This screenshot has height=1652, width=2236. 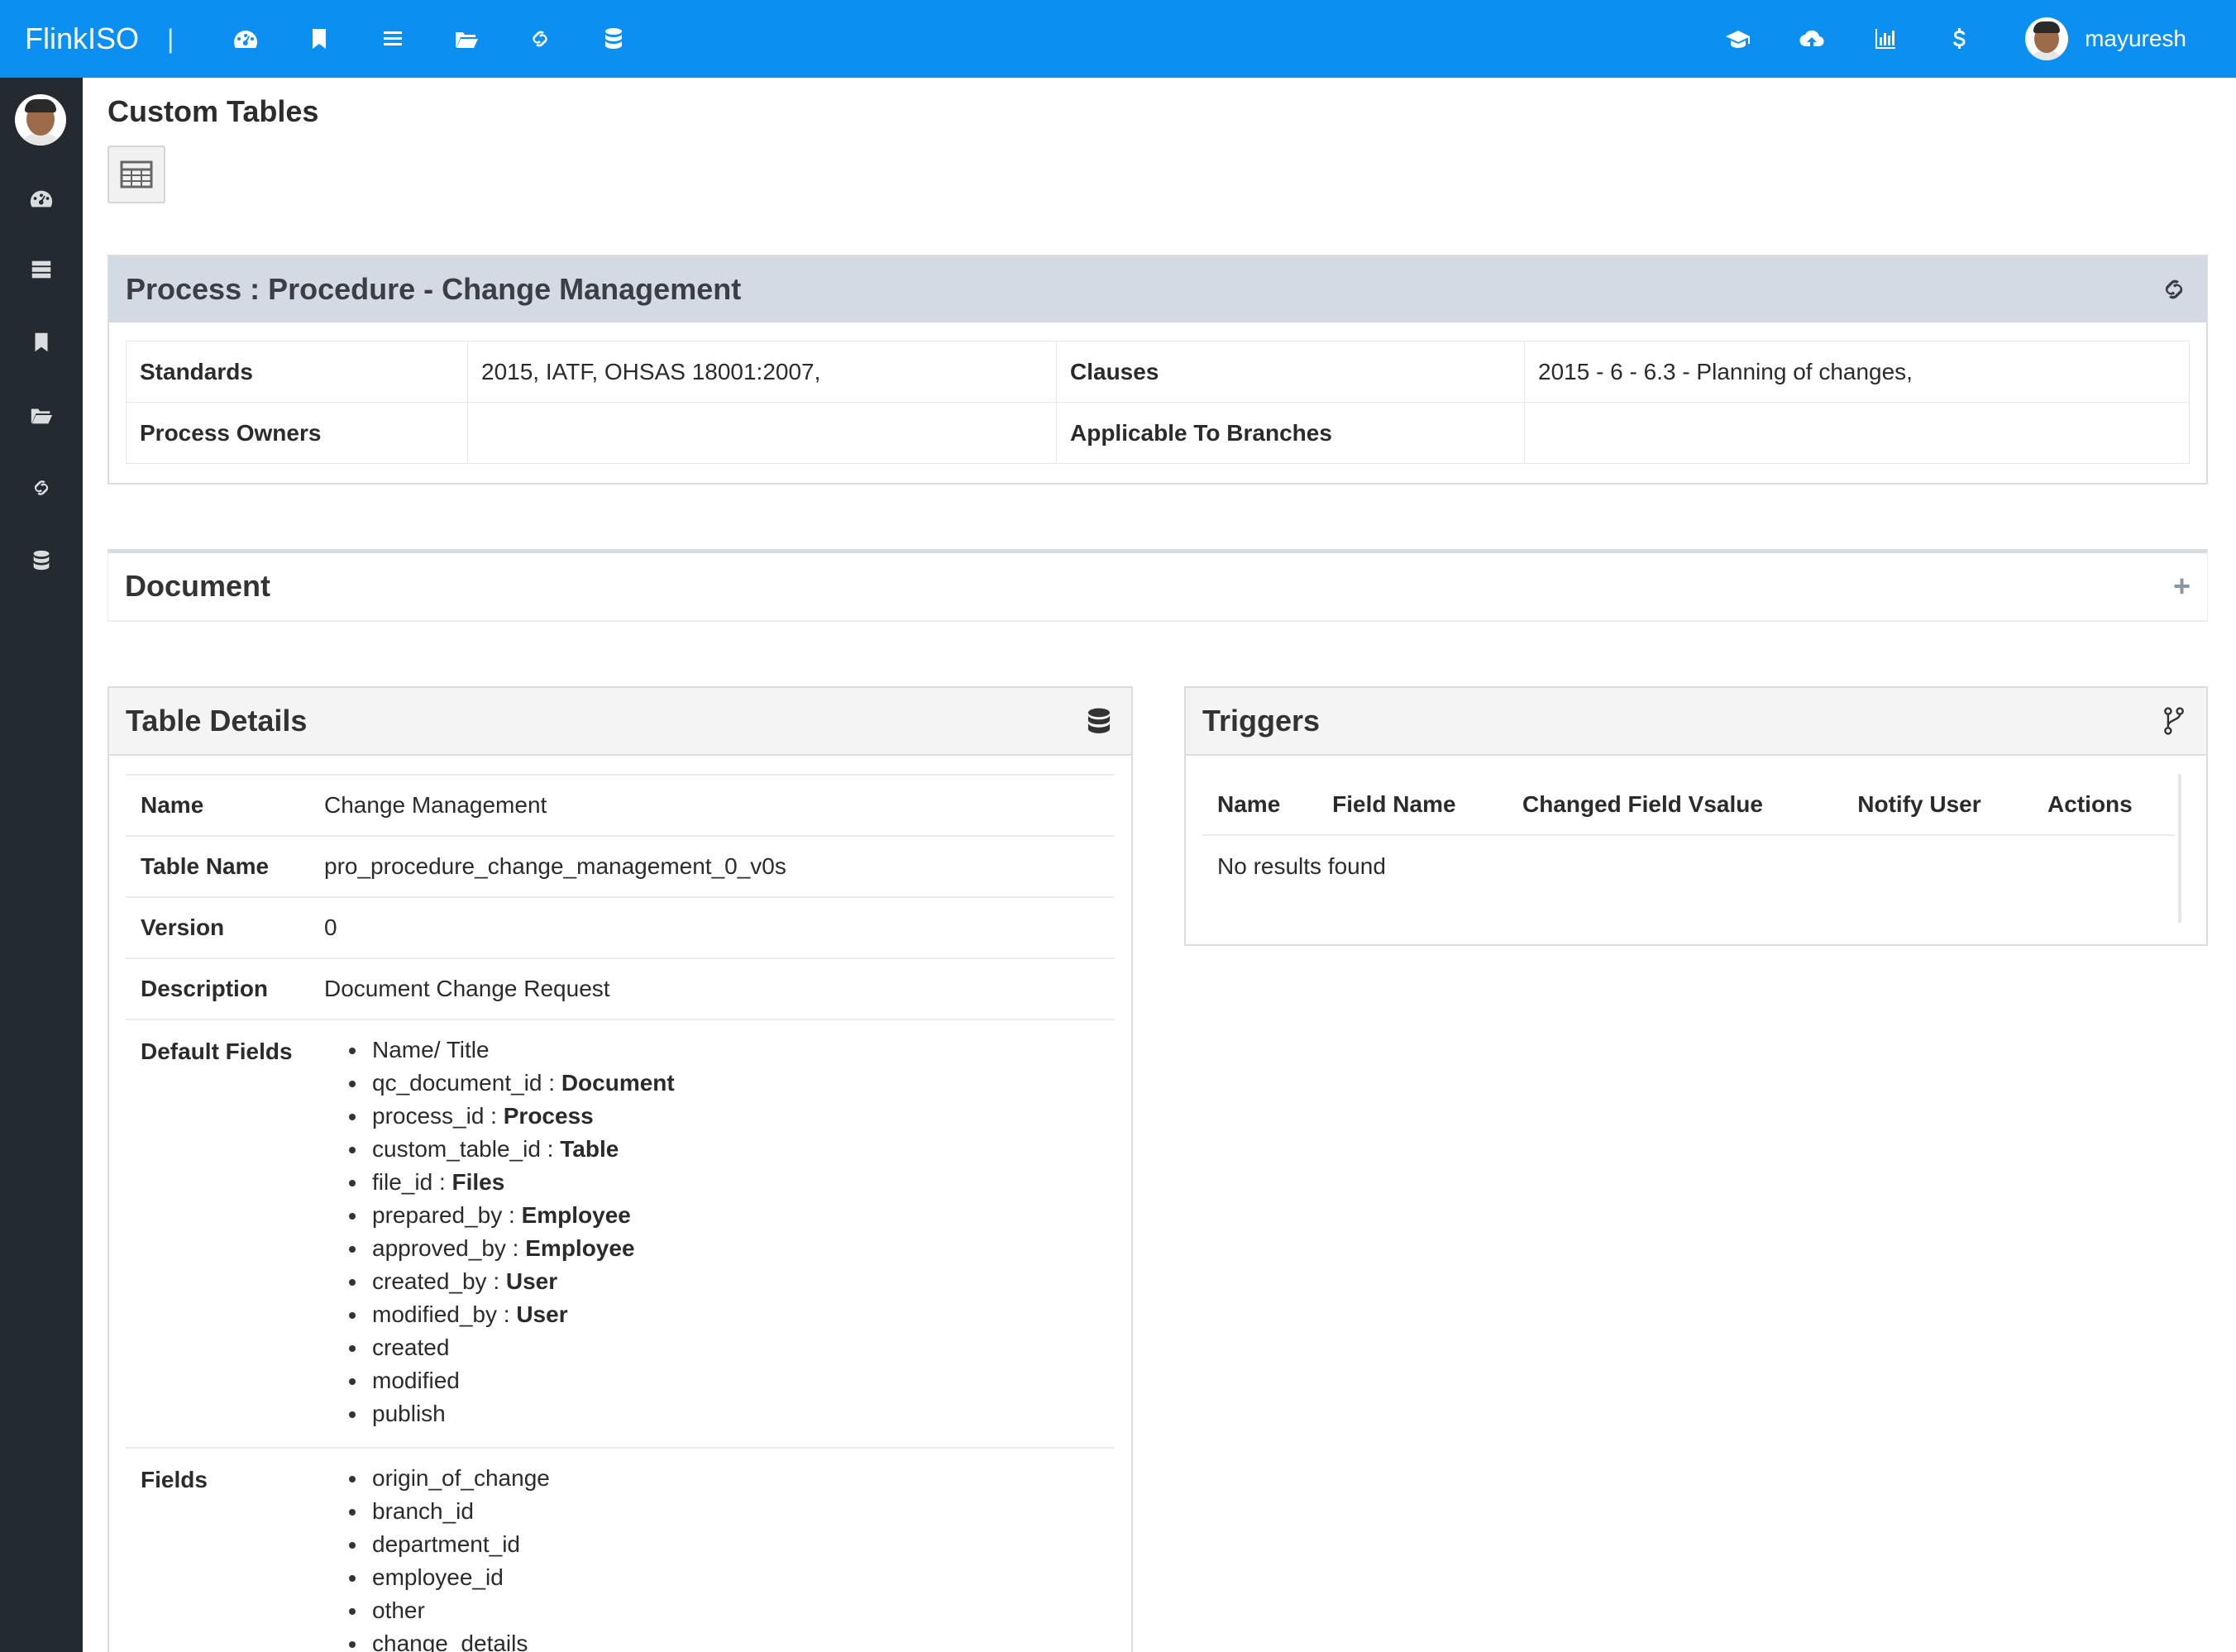 What do you see at coordinates (2047, 39) in the screenshot?
I see `user-avatar` at bounding box center [2047, 39].